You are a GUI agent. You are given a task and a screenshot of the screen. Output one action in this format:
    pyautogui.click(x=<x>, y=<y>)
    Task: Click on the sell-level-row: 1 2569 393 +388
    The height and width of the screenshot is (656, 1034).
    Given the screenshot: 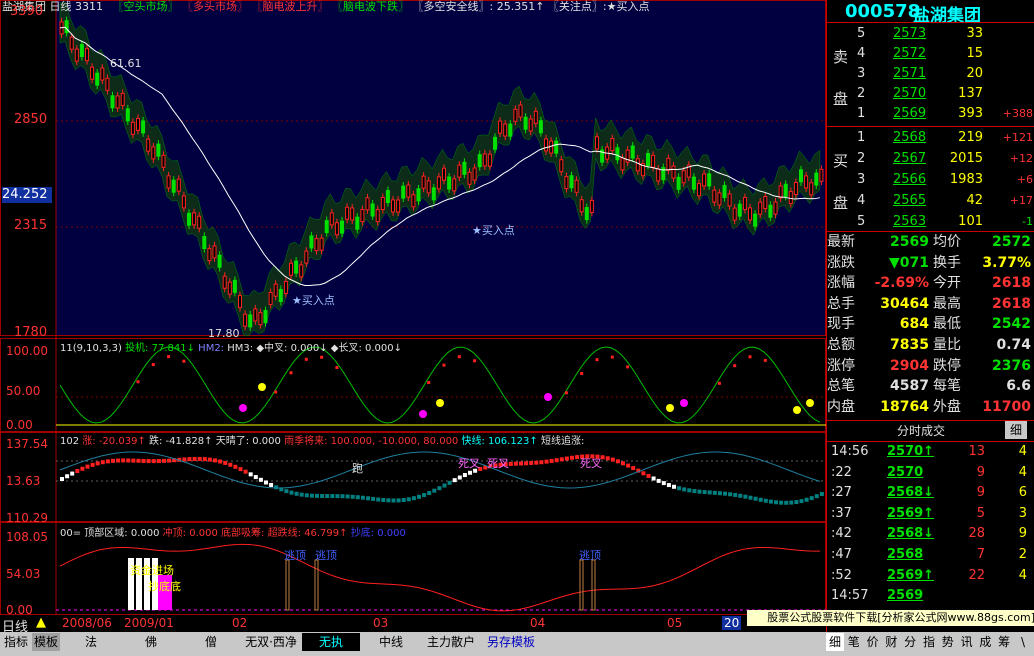 What is the action you would take?
    pyautogui.click(x=945, y=114)
    